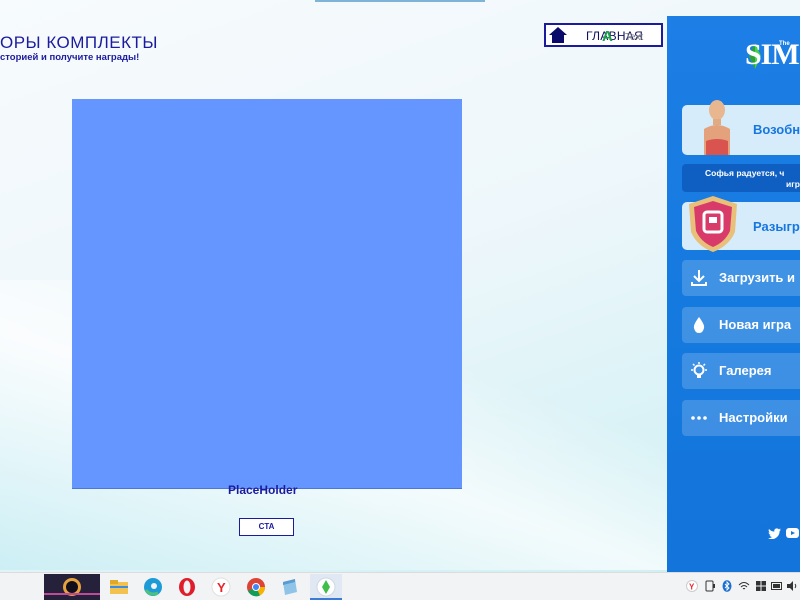 Image resolution: width=800 pixels, height=600 pixels. Describe the element at coordinates (776, 129) in the screenshot. I see `resume-card-label: Возобн` at that location.